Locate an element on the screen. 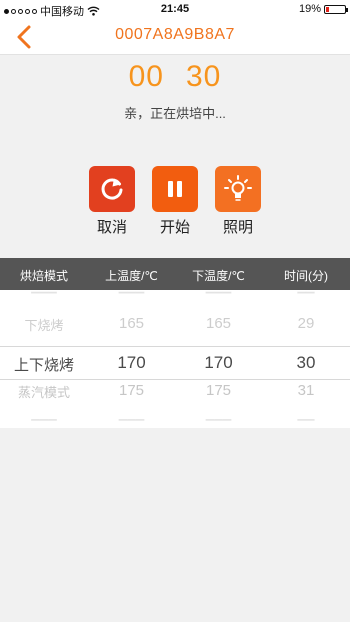 This screenshot has width=350, height=622. cancel-button: 取消 is located at coordinates (112, 201).